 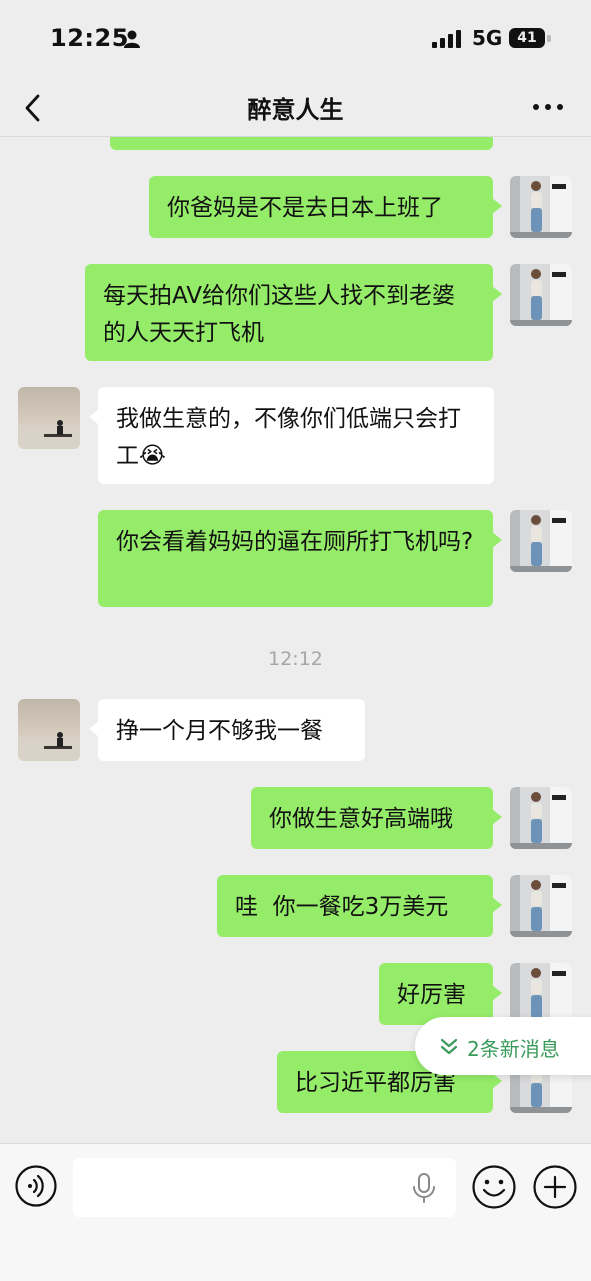 What do you see at coordinates (487, 38) in the screenshot?
I see `network-label: 5G` at bounding box center [487, 38].